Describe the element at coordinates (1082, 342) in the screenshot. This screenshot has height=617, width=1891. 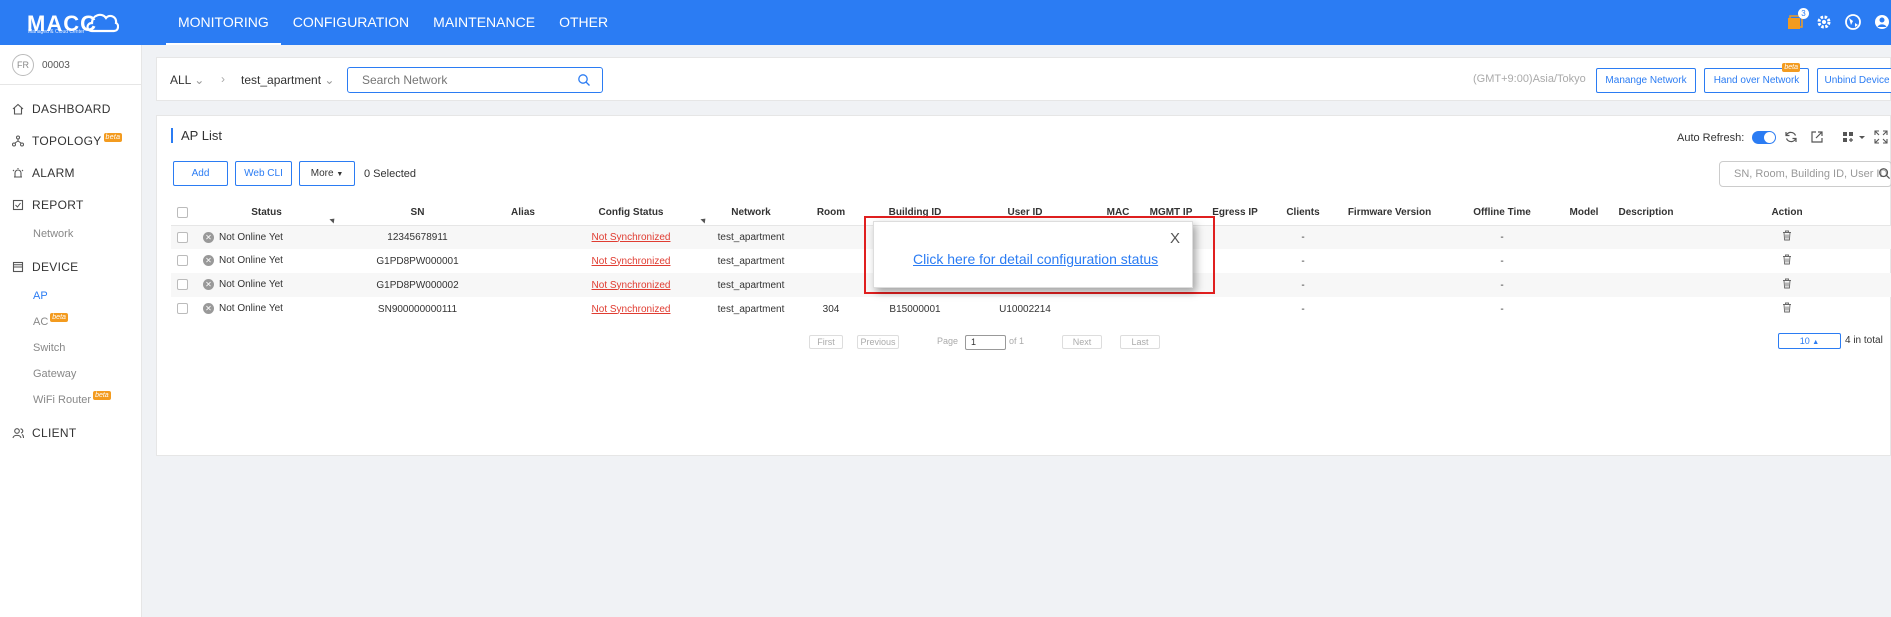
I see `next-page-button: Next` at that location.